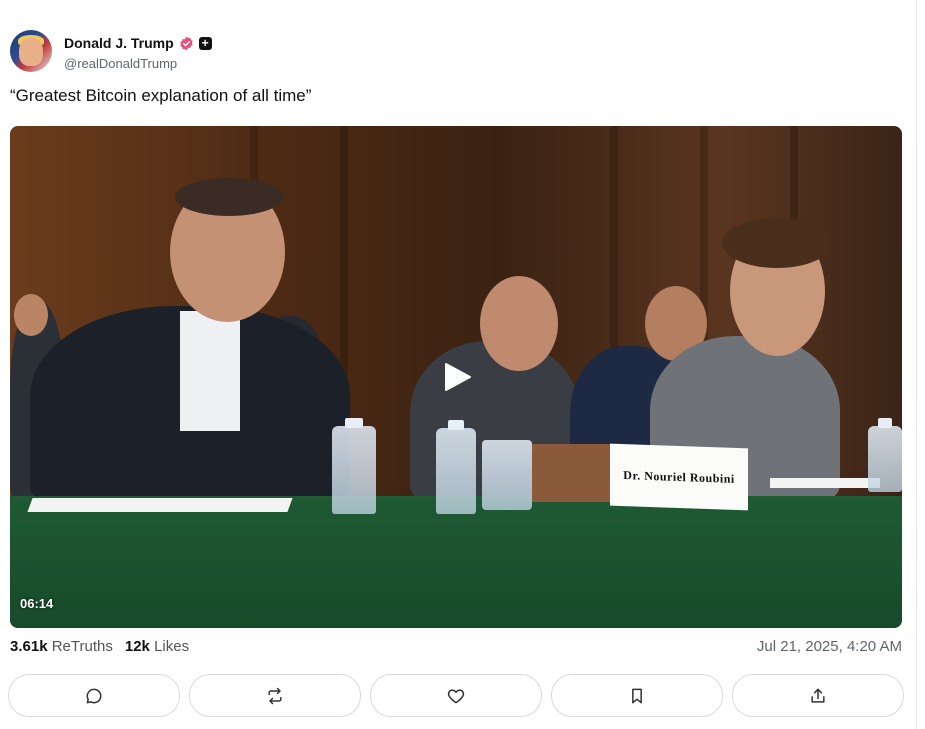  I want to click on verified-badge-icon, so click(186, 43).